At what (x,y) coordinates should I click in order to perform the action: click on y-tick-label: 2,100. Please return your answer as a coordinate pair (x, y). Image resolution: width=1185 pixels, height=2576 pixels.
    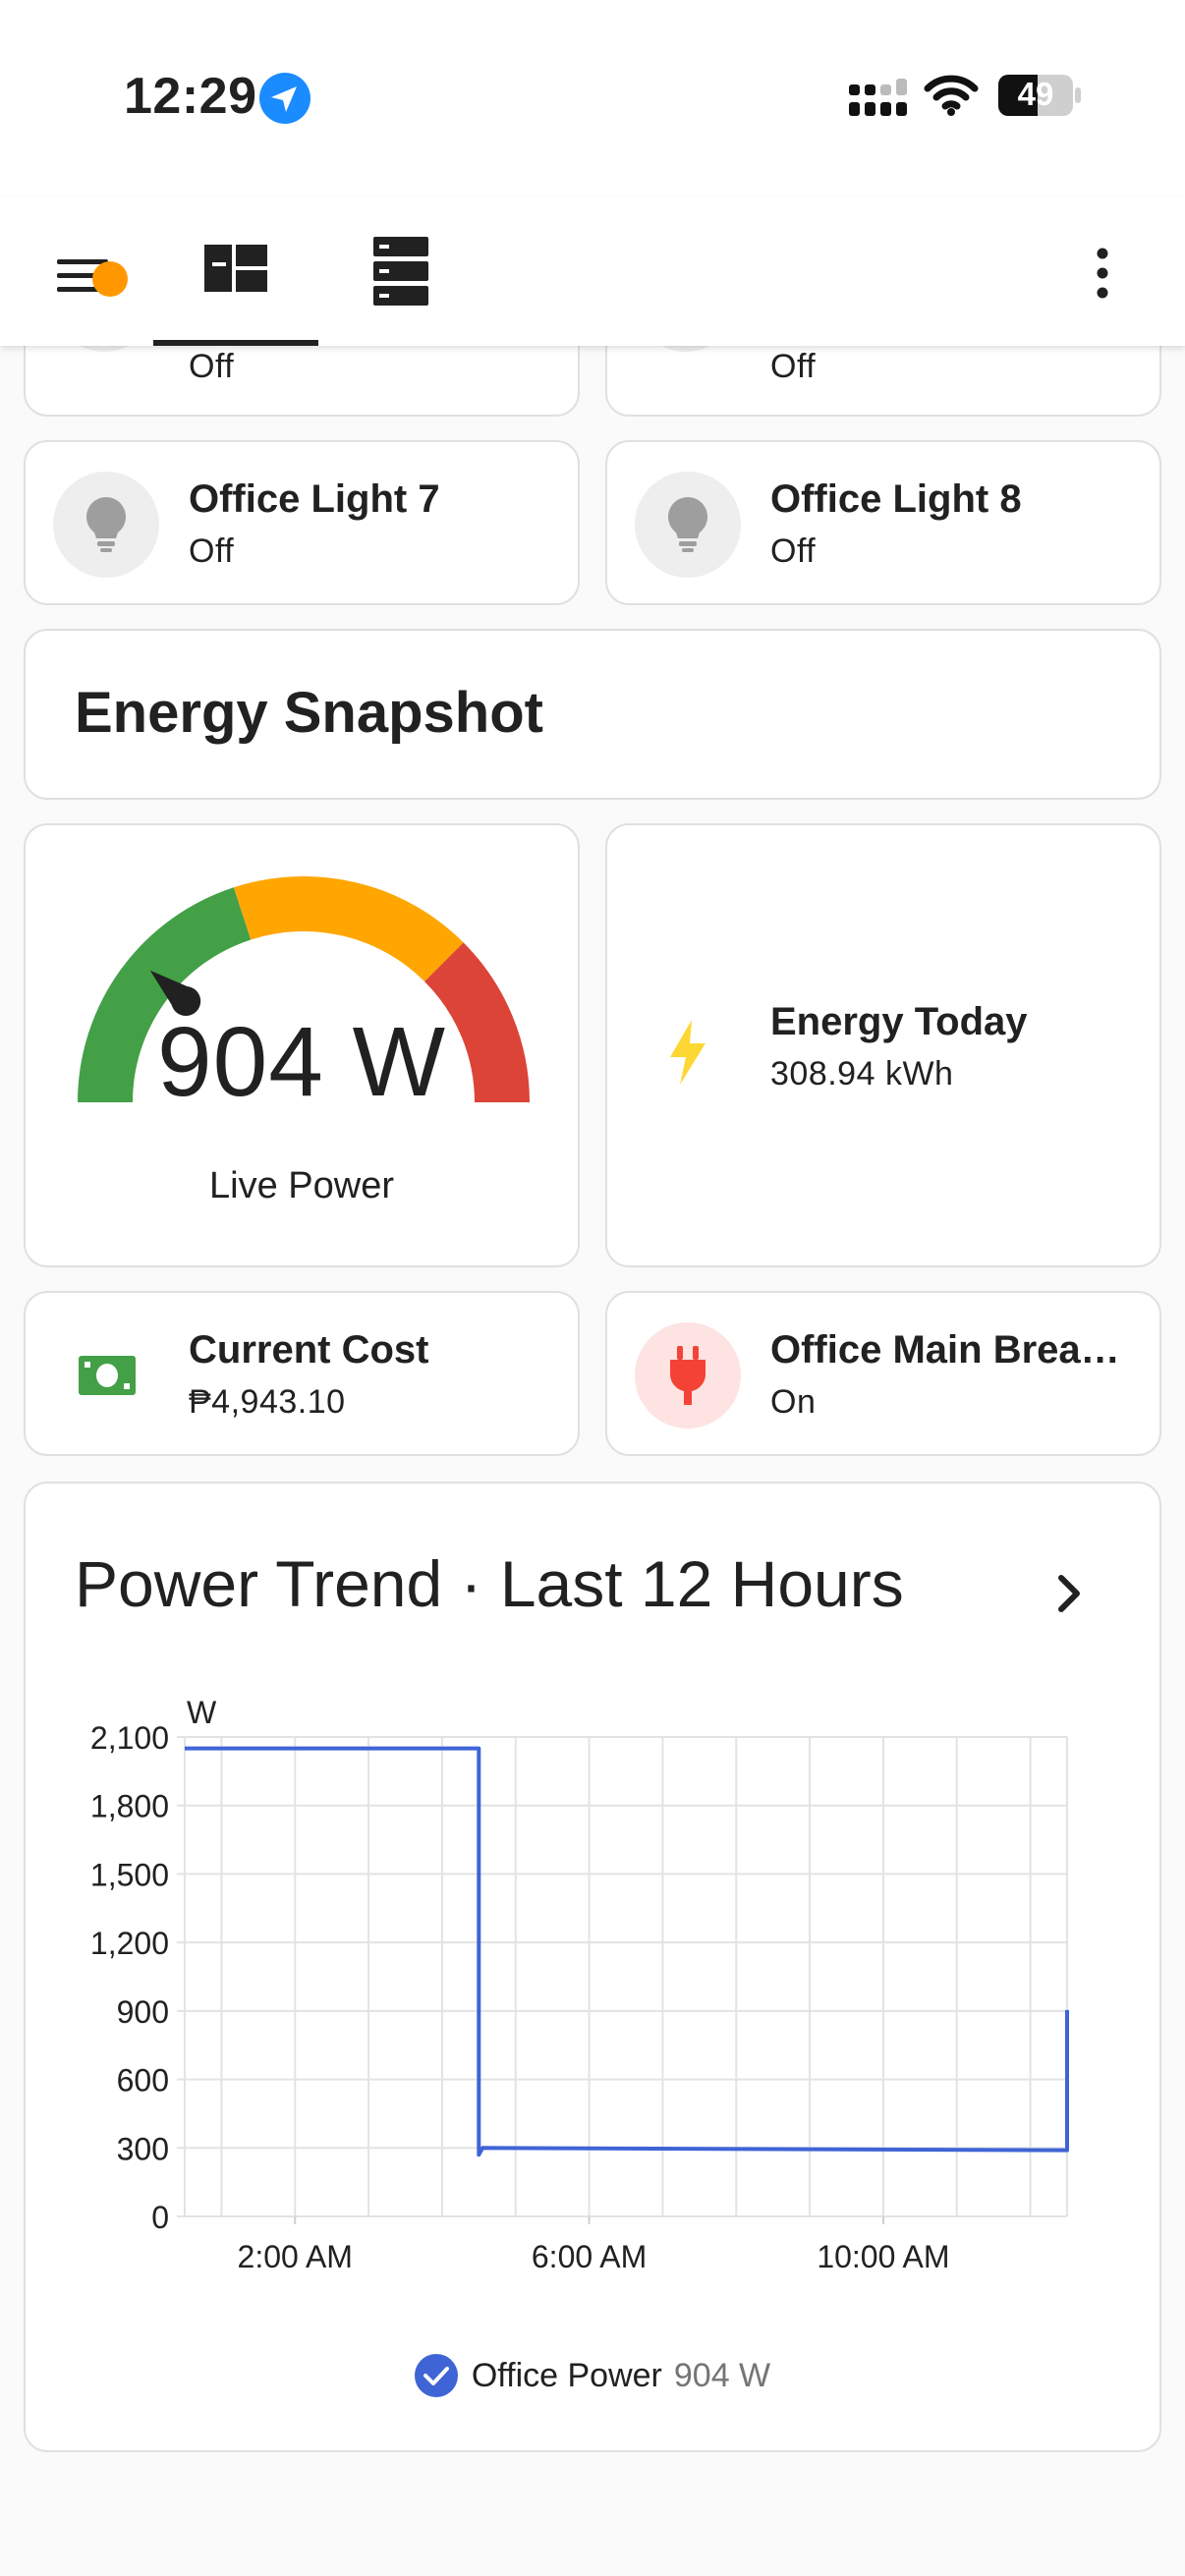
    Looking at the image, I should click on (130, 1738).